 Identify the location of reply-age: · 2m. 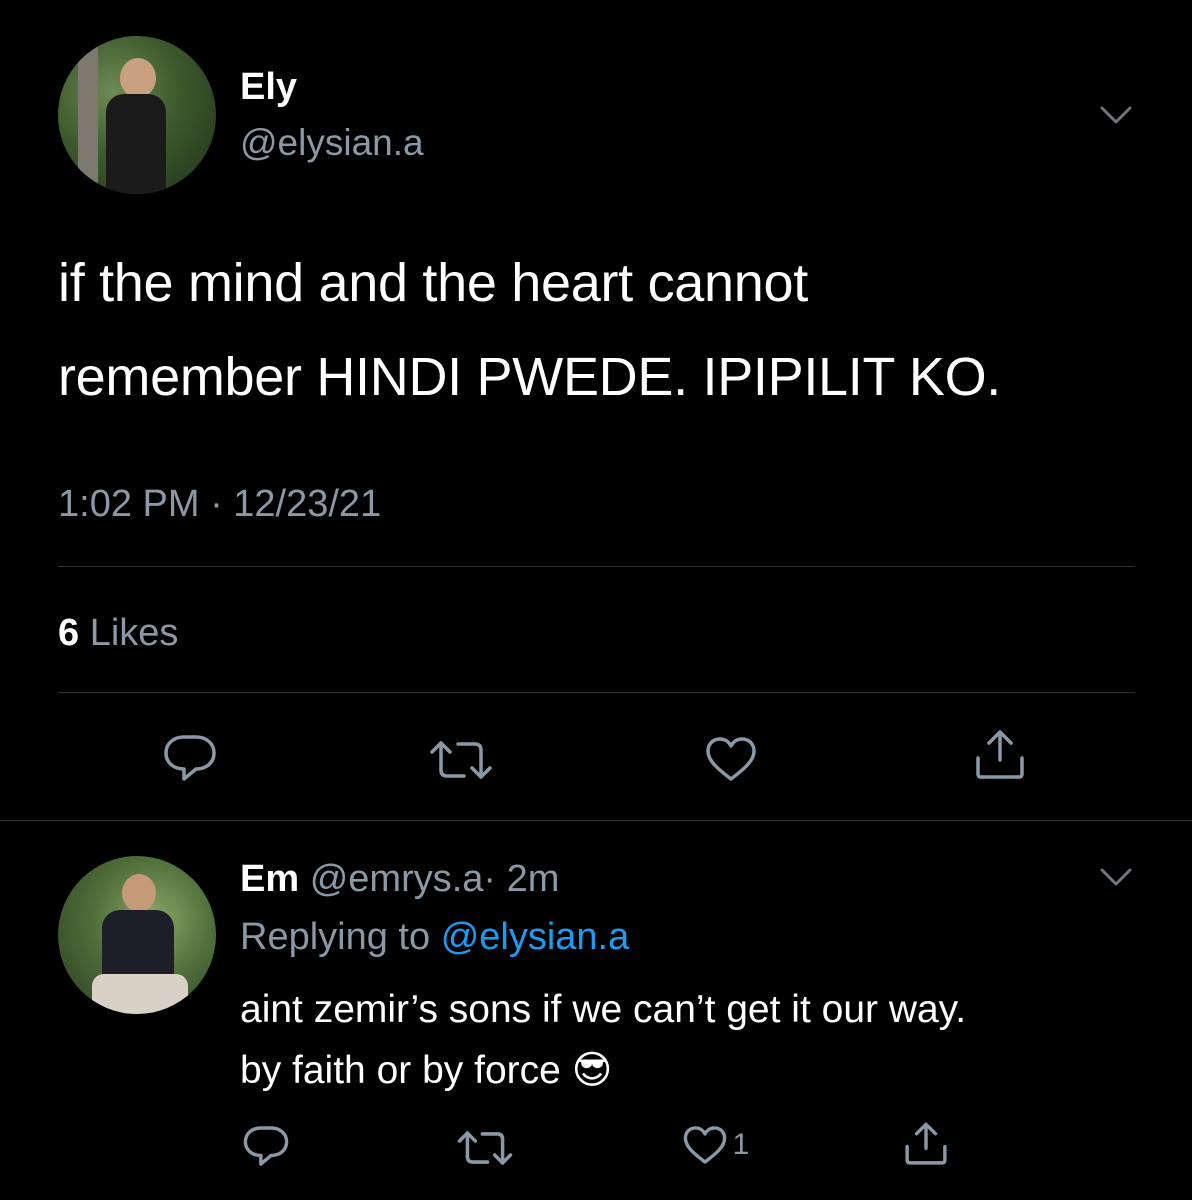
(521, 879).